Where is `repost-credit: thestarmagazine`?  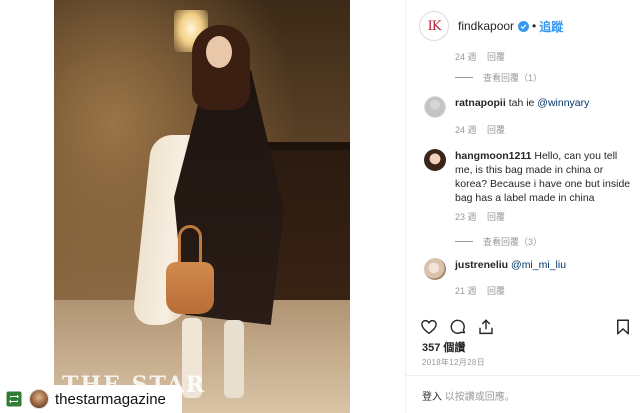 repost-credit: thestarmagazine is located at coordinates (91, 399).